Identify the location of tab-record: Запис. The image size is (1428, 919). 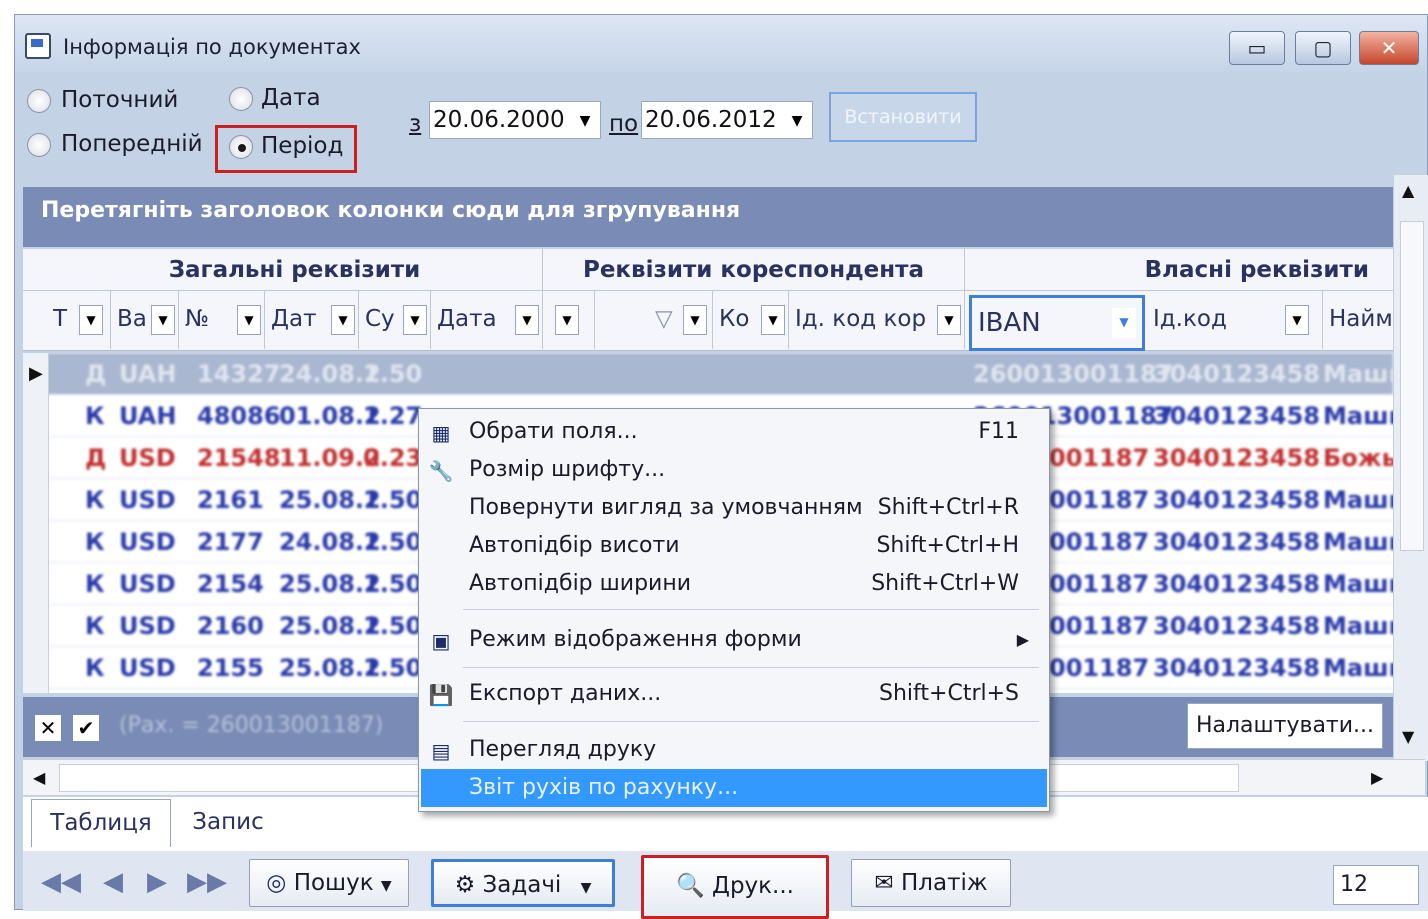
(228, 823).